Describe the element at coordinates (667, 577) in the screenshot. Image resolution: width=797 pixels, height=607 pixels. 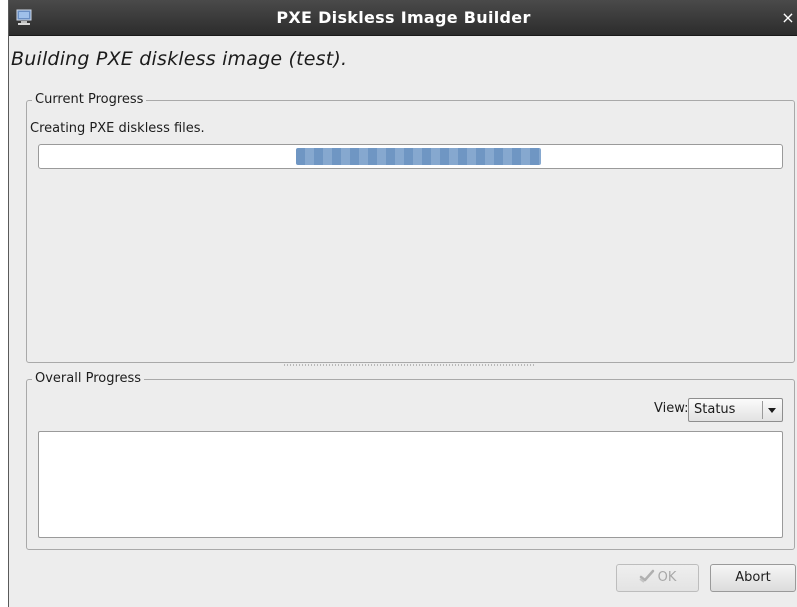
I see `ok-button-label: OK` at that location.